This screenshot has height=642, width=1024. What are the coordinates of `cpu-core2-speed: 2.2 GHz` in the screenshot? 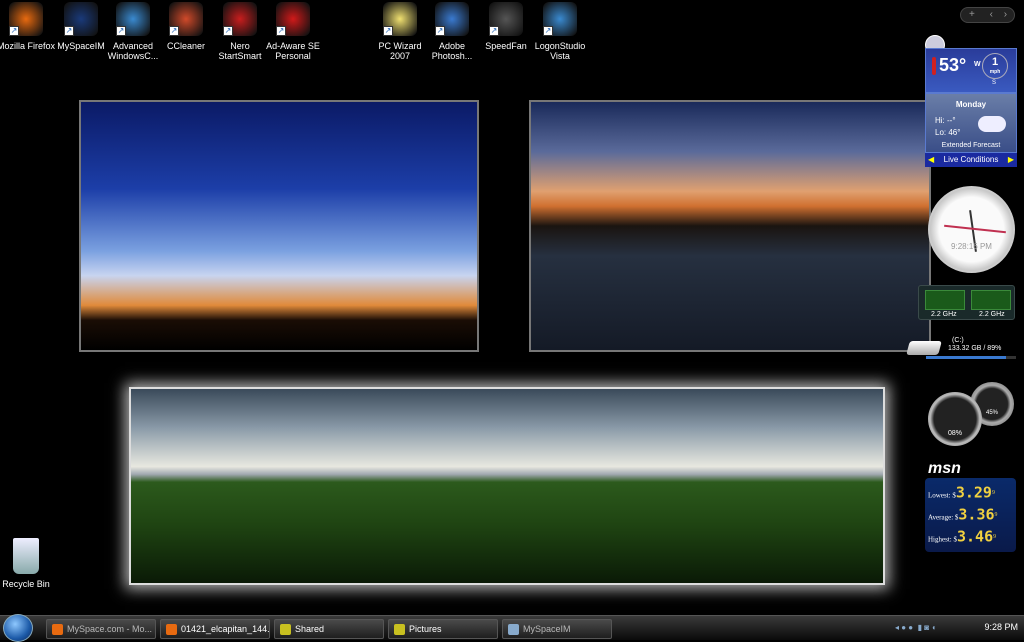 It's located at (992, 314).